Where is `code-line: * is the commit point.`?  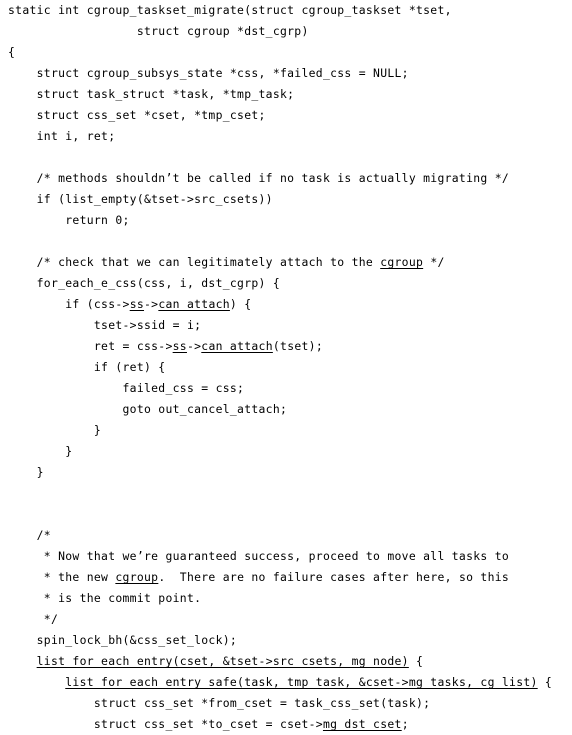 code-line: * is the commit point. is located at coordinates (286, 598).